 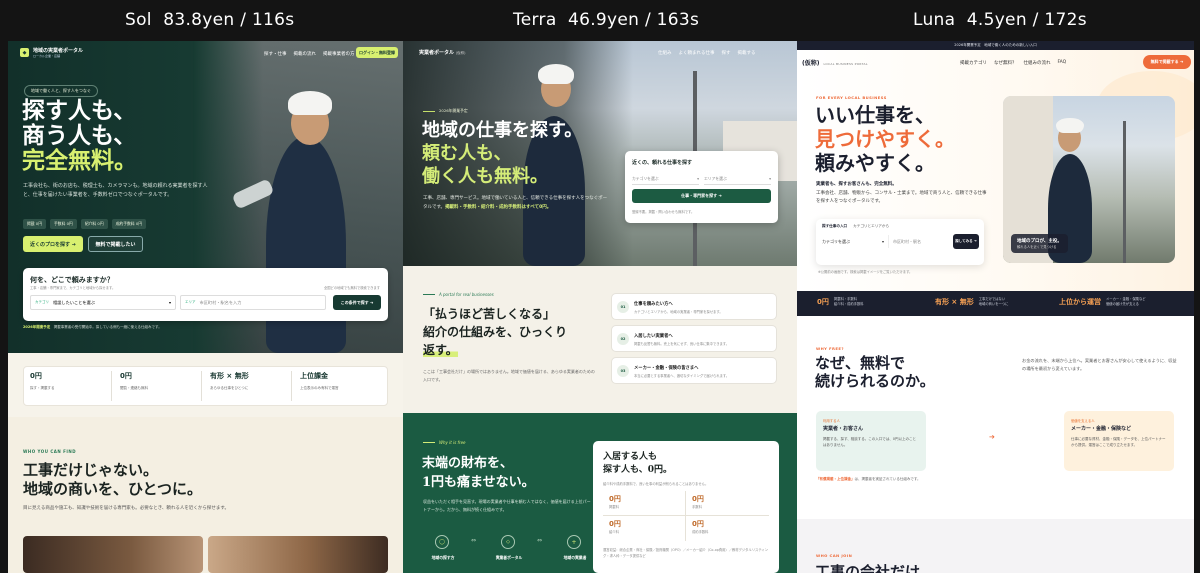 What do you see at coordinates (1167, 62) in the screenshot?
I see `luna-list-free-button: 無料で掲載する ➔` at bounding box center [1167, 62].